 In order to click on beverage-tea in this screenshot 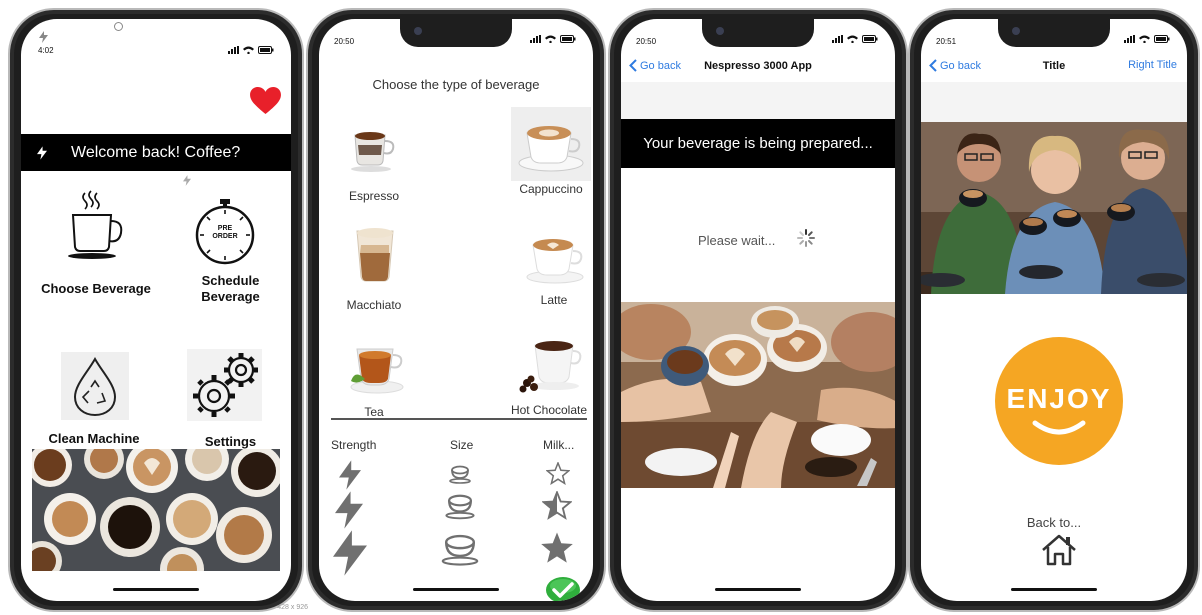, I will do `click(374, 371)`.